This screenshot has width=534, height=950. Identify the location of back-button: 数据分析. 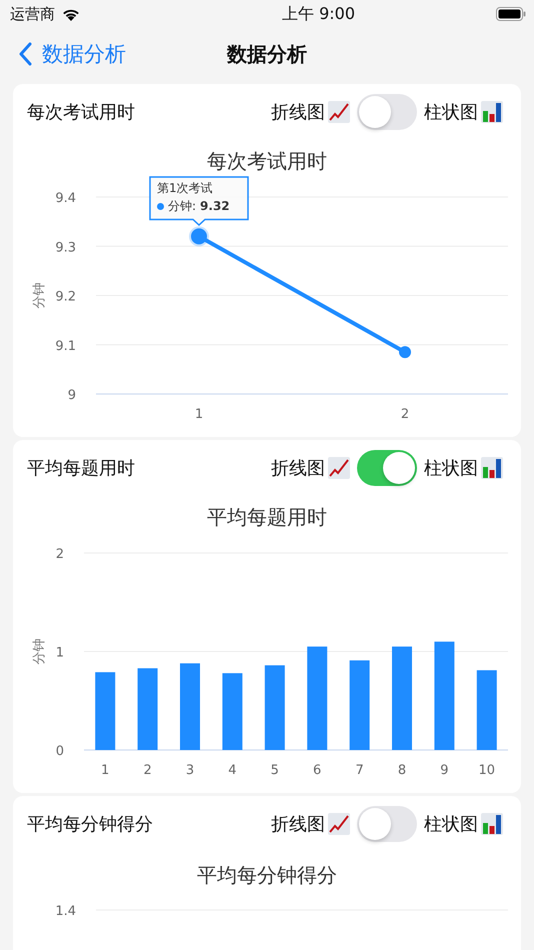
(72, 54).